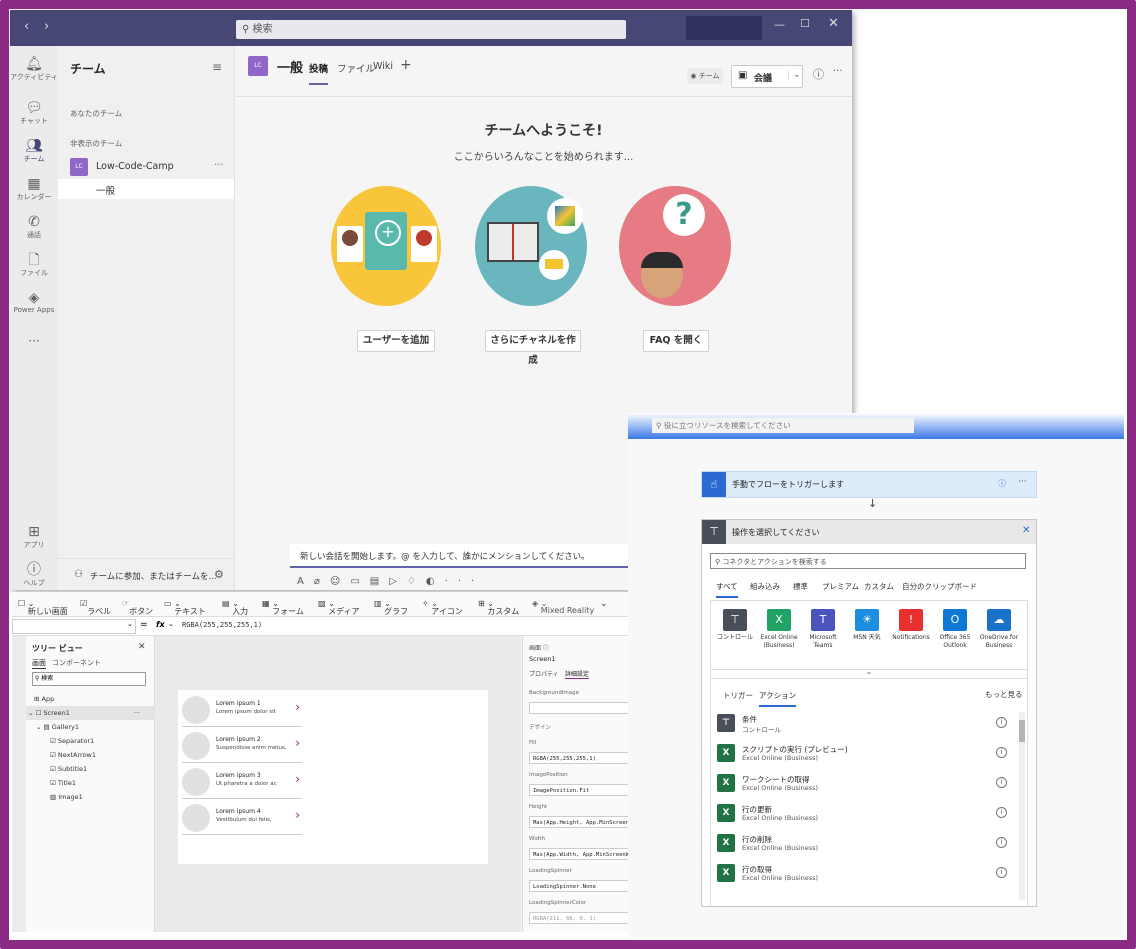  Describe the element at coordinates (34, 302) in the screenshot. I see `rail-powerapps: ◈ Power Apps` at that location.